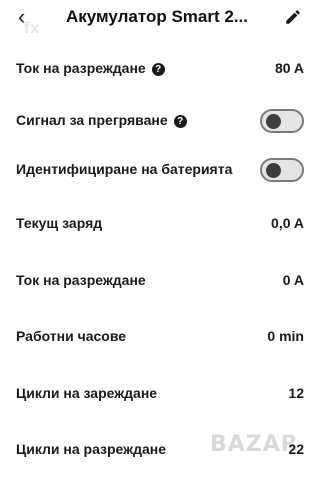 This screenshot has height=480, width=320. What do you see at coordinates (285, 336) in the screenshot?
I see `row-value: 0 min` at bounding box center [285, 336].